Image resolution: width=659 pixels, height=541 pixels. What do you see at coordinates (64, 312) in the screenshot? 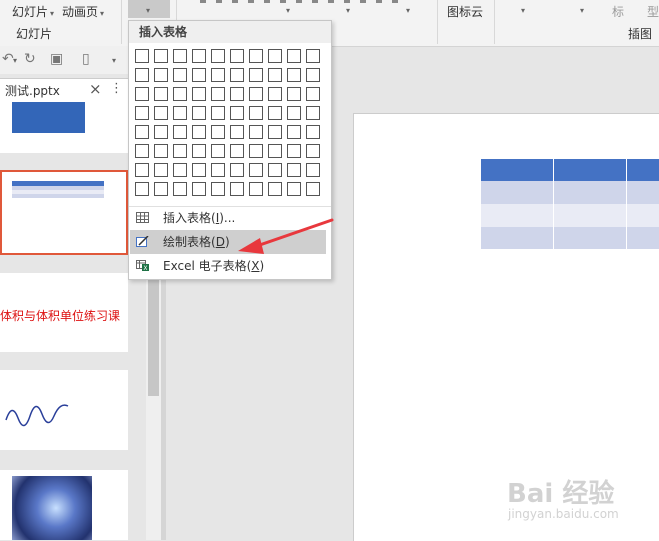
I see `slide-thumbnail: 体积与体积单位练习课` at bounding box center [64, 312].